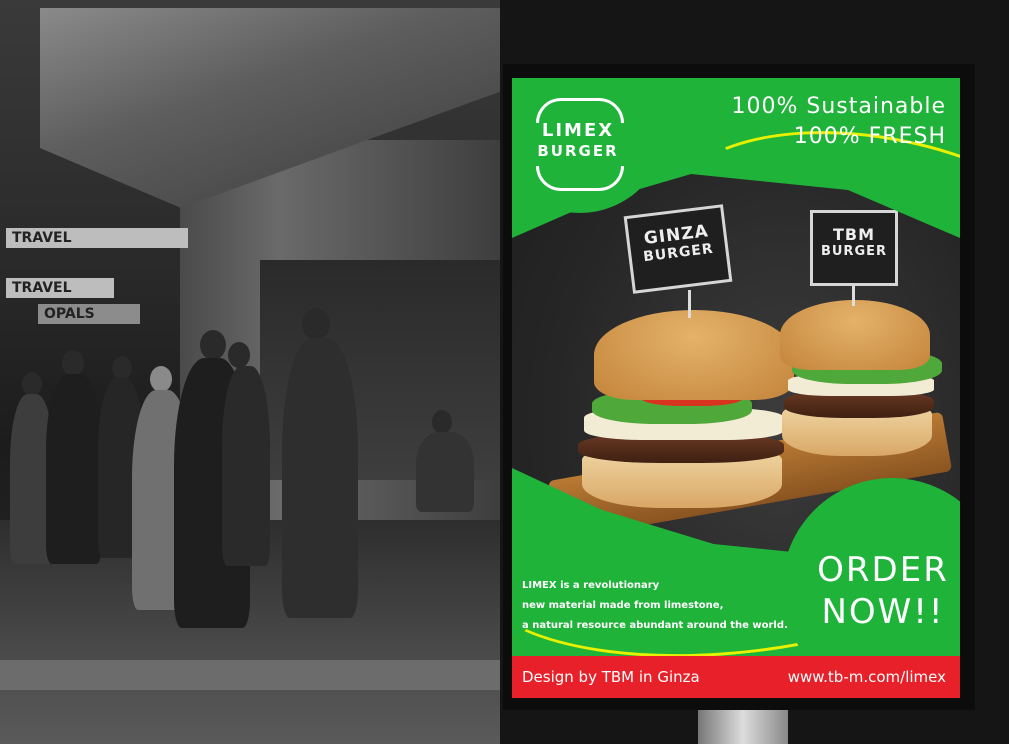 The width and height of the screenshot is (1009, 744). I want to click on logo-limex: LIMEX, so click(578, 130).